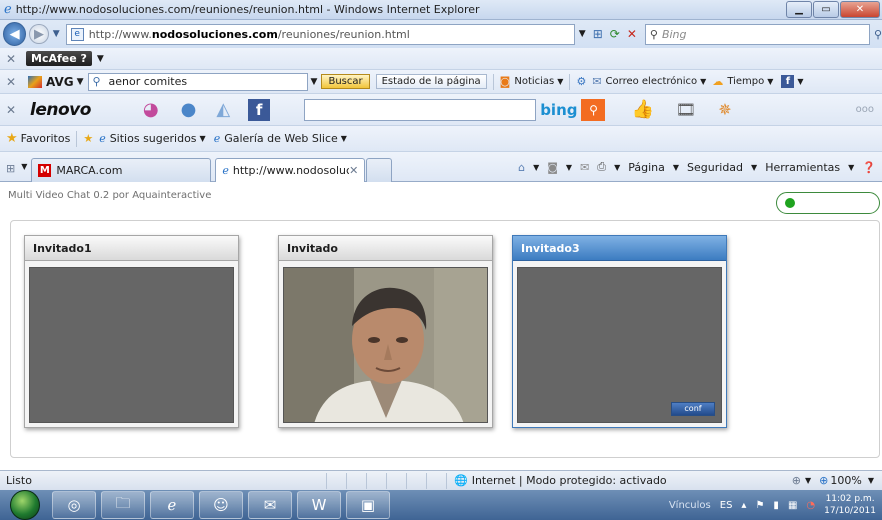  What do you see at coordinates (100, 59) in the screenshot?
I see `mcafee-dropdown-icon: ▼` at bounding box center [100, 59].